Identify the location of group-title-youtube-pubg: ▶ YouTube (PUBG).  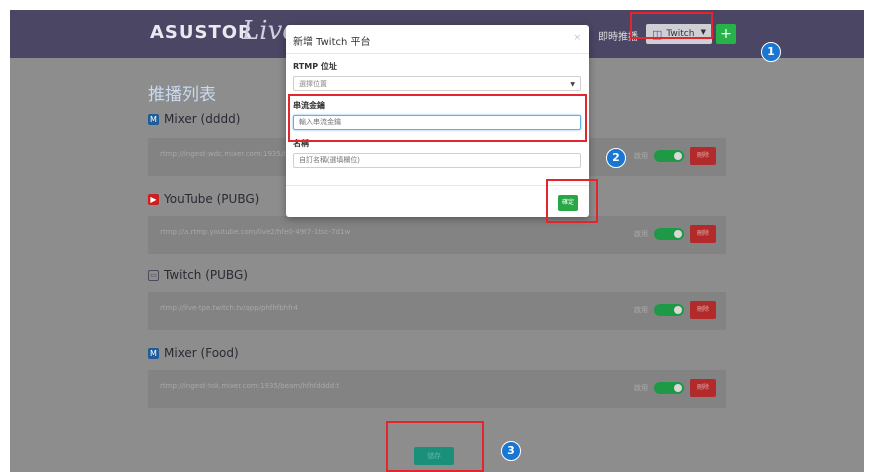
(203, 199).